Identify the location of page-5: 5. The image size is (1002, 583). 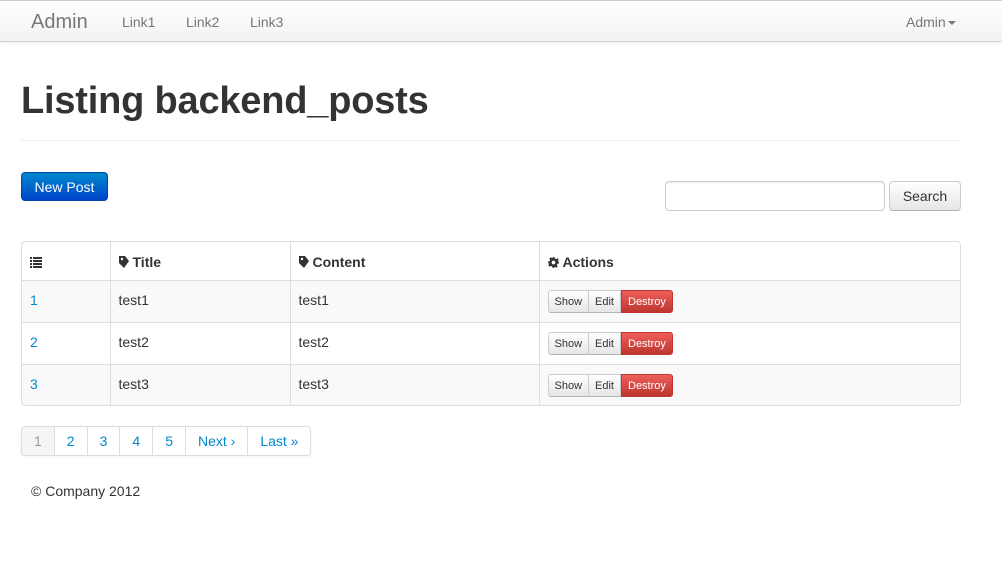
(168, 441).